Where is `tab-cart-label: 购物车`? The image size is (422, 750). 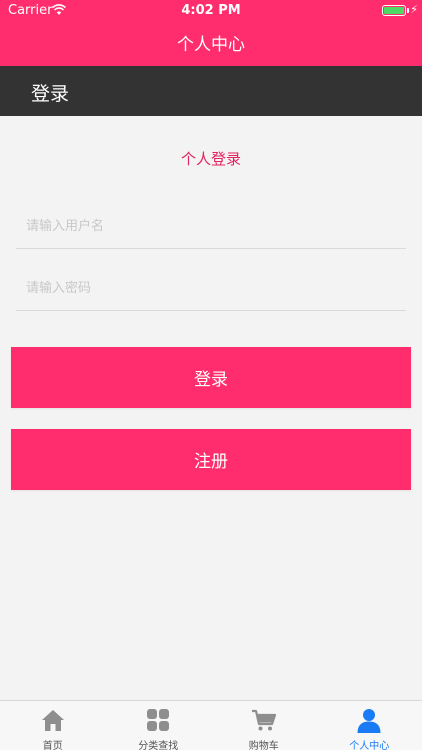 tab-cart-label: 购物车 is located at coordinates (263, 745).